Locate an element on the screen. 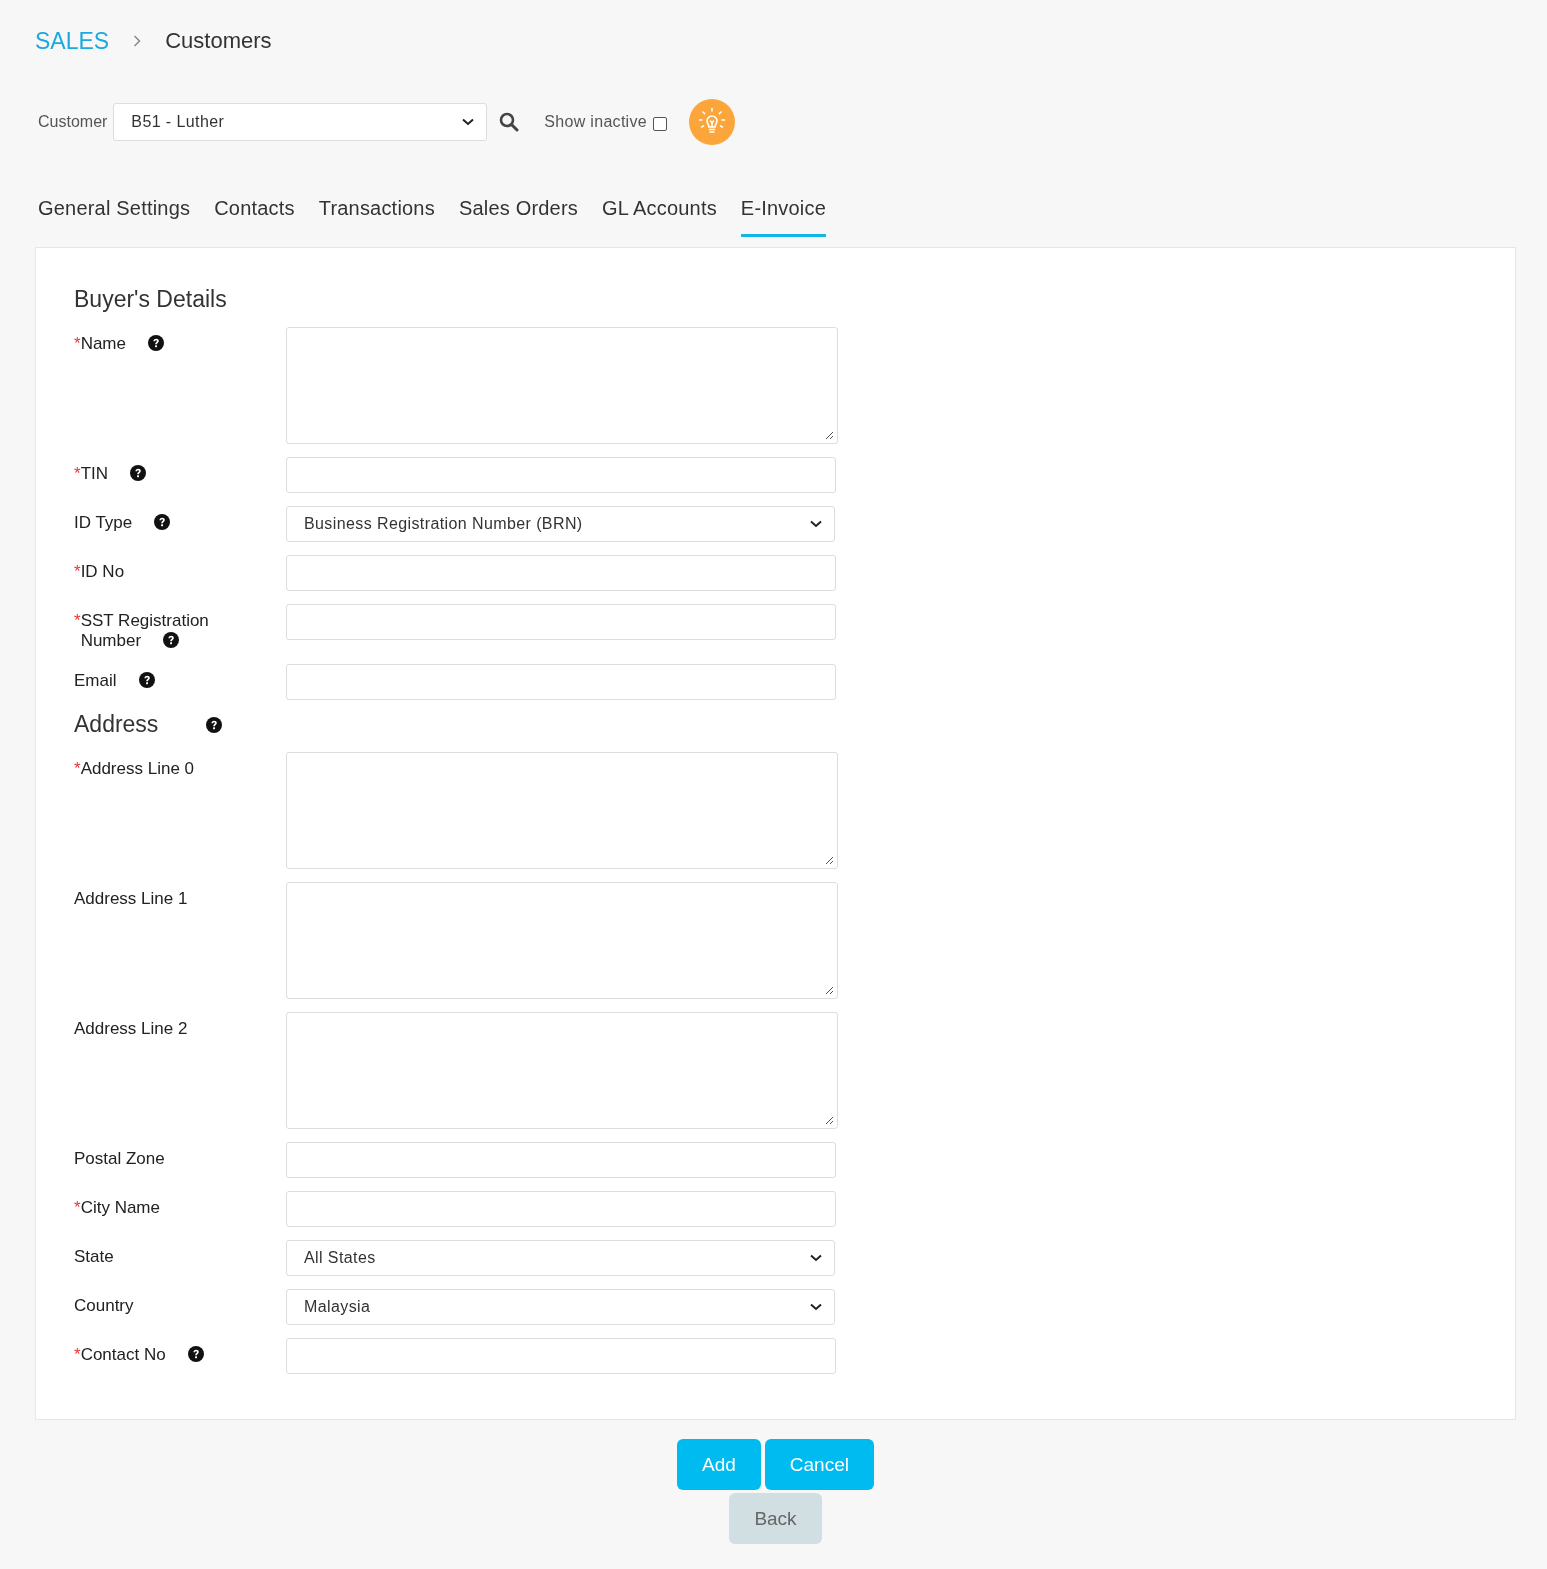  field-label: Postal Zone is located at coordinates (119, 1158).